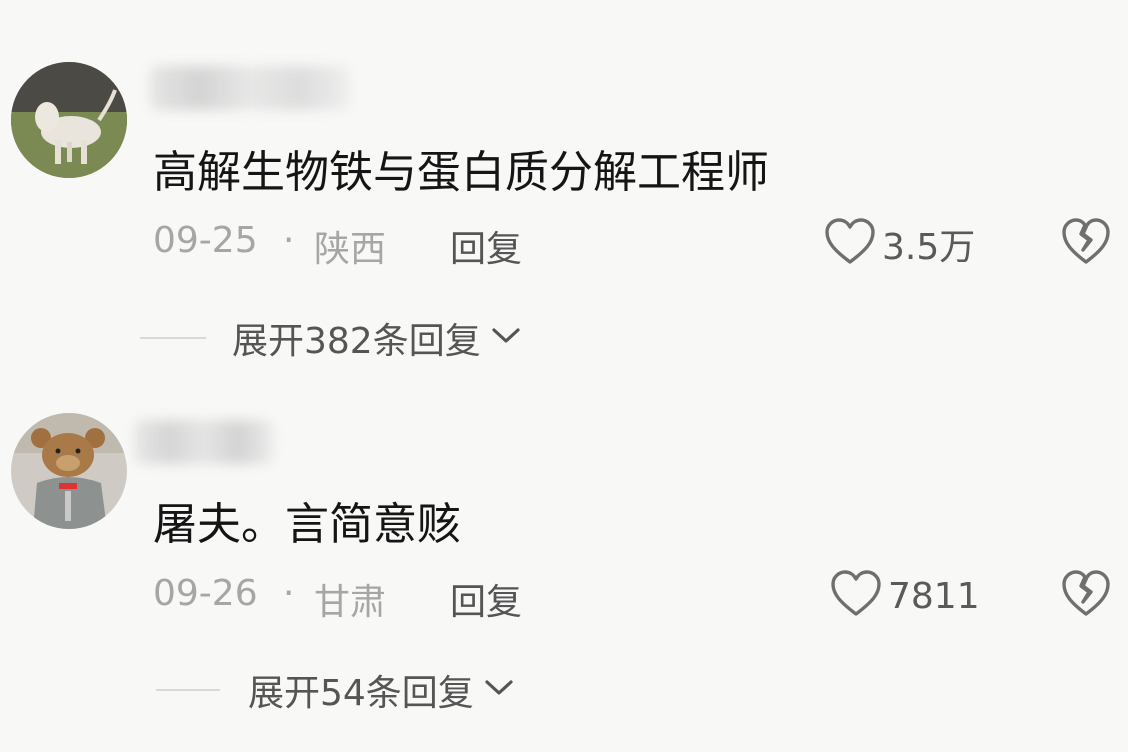 This screenshot has height=752, width=1128. I want to click on expand-replies: 展开382条回复, so click(330, 338).